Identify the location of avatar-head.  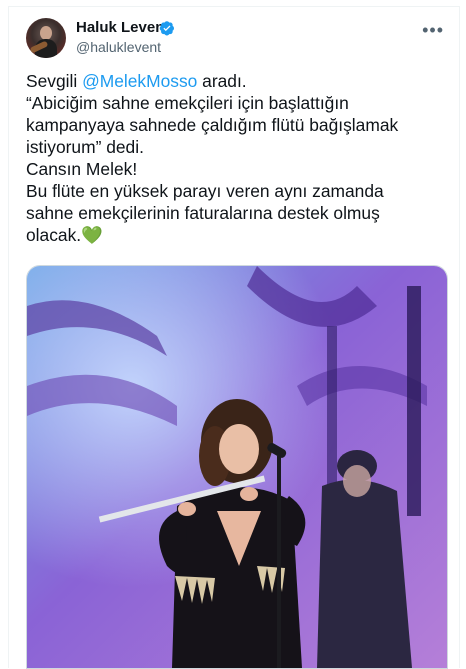
(46, 33).